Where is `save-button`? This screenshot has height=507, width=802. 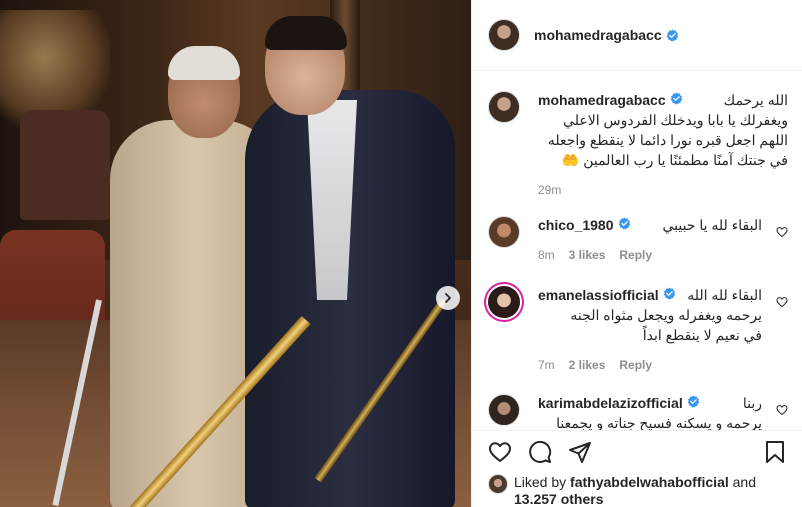
save-button is located at coordinates (775, 452).